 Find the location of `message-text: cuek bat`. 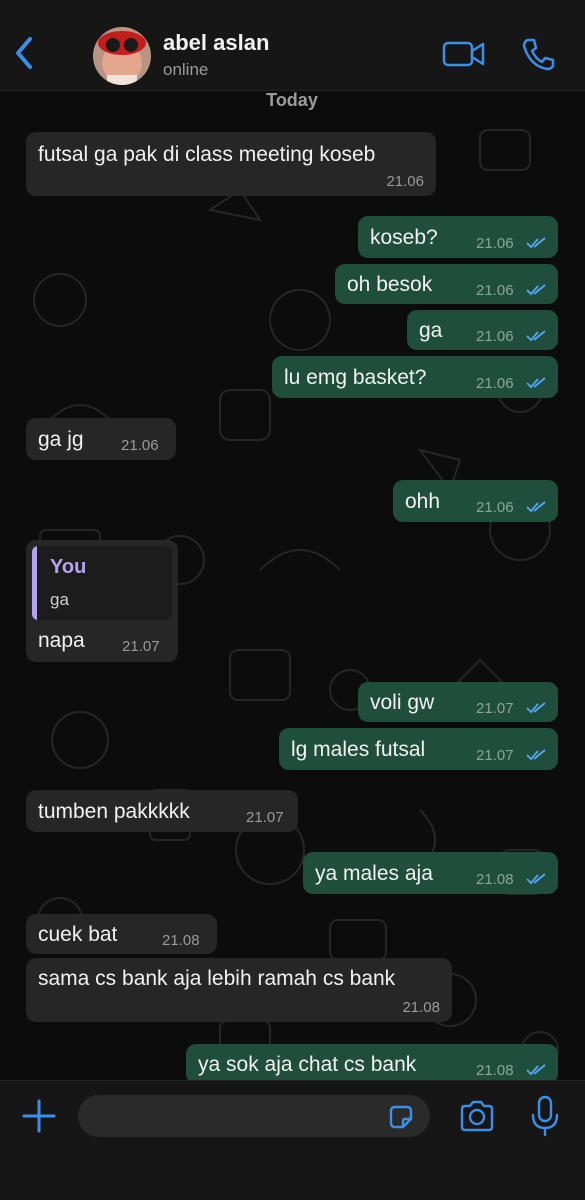

message-text: cuek bat is located at coordinates (78, 934).